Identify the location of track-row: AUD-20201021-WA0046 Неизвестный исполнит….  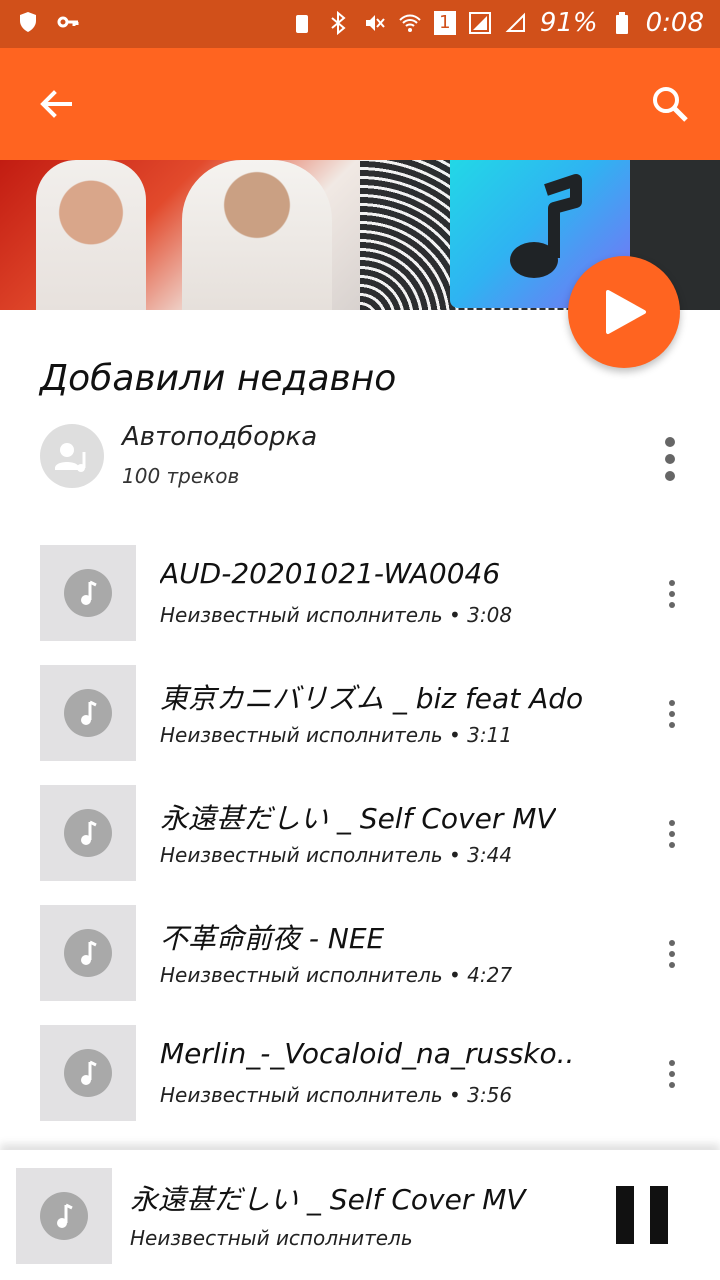
(360, 593).